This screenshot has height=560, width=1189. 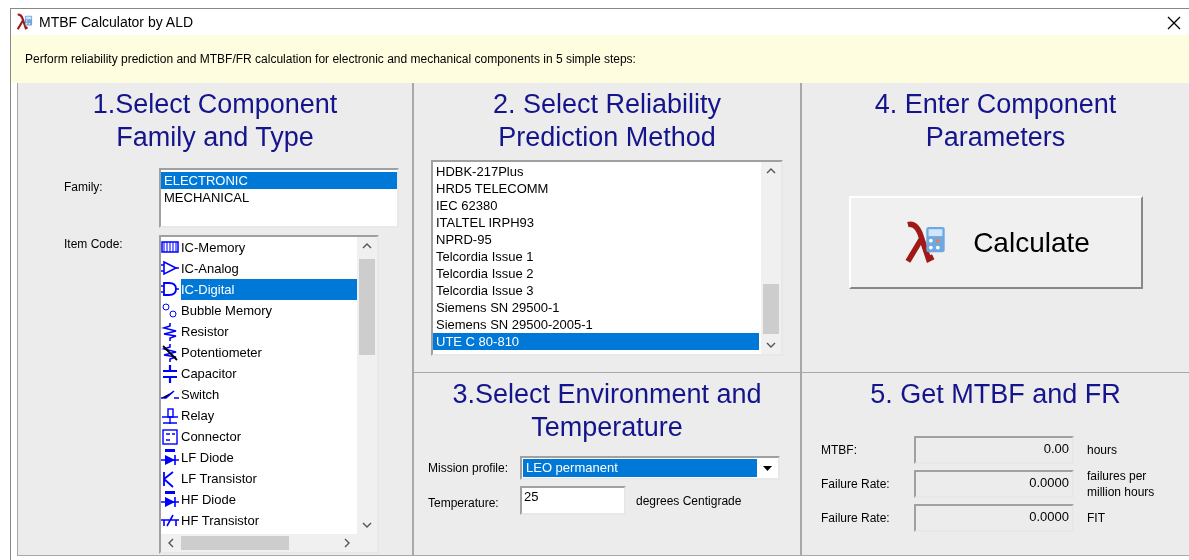 I want to click on relay-icon, so click(x=170, y=415).